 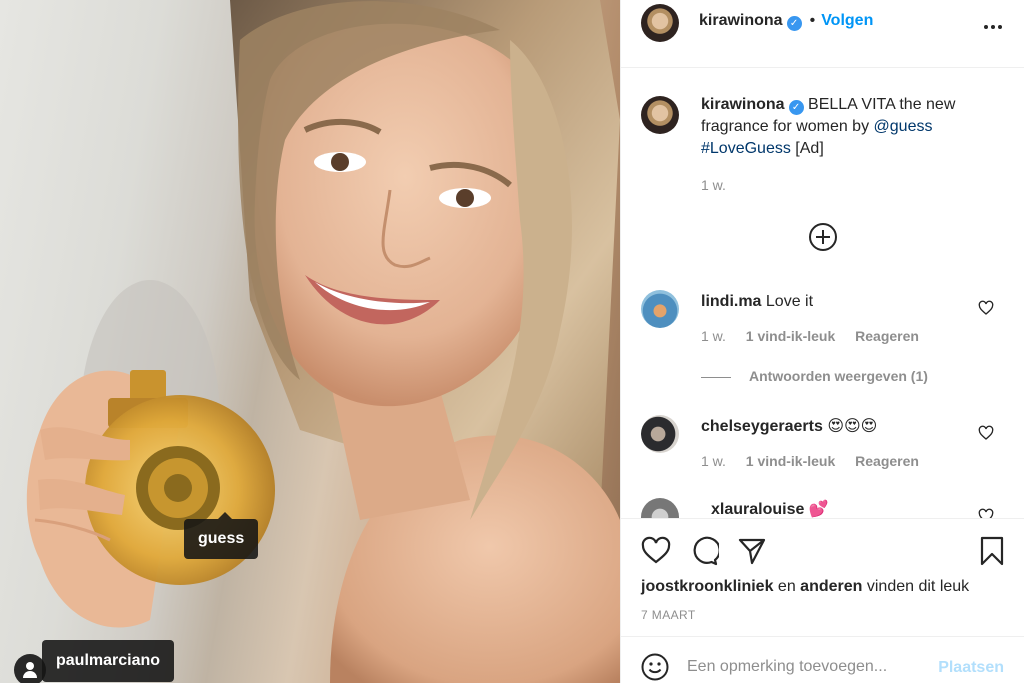 What do you see at coordinates (752, 551) in the screenshot?
I see `share-icon` at bounding box center [752, 551].